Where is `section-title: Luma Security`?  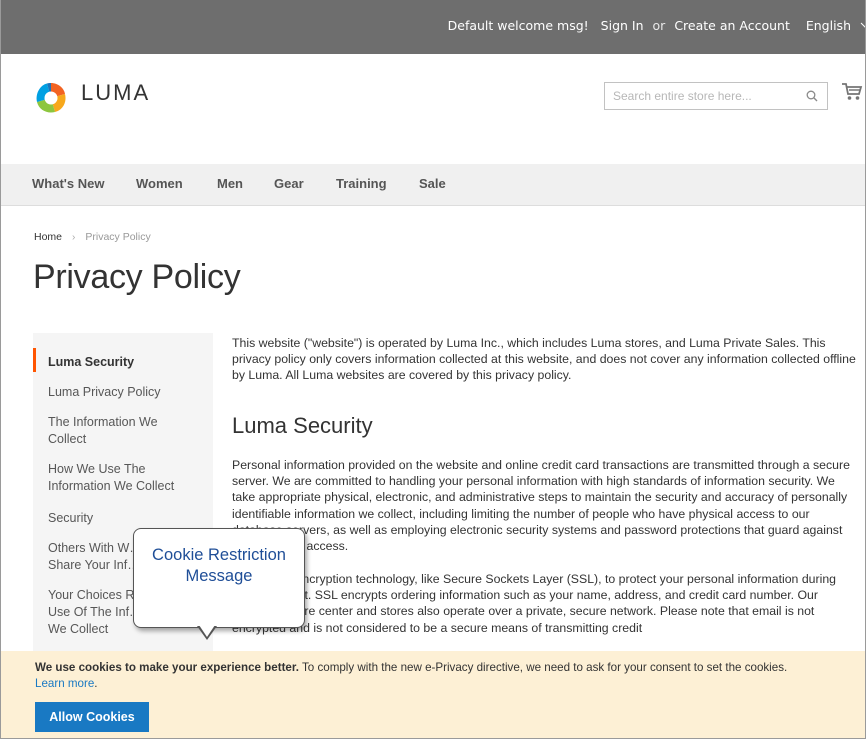
section-title: Luma Security is located at coordinates (302, 425).